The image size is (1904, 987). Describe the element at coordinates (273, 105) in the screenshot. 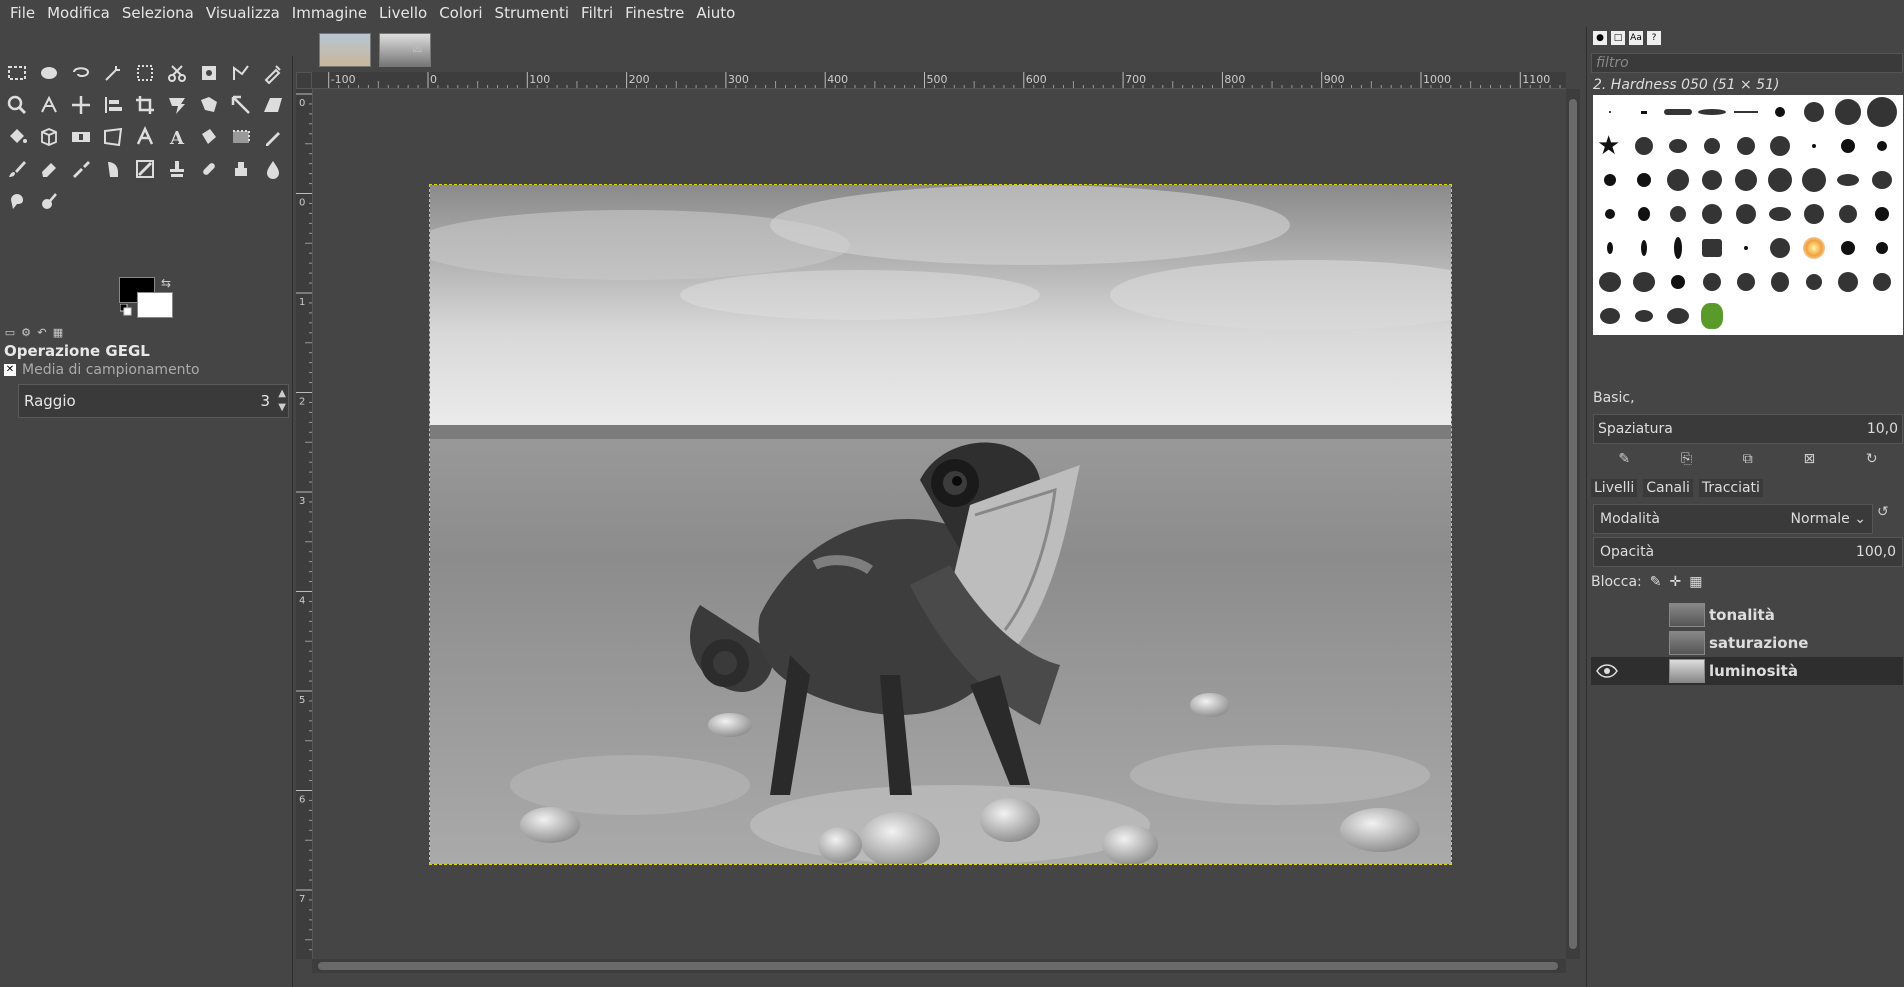

I see `perspective-icon` at that location.